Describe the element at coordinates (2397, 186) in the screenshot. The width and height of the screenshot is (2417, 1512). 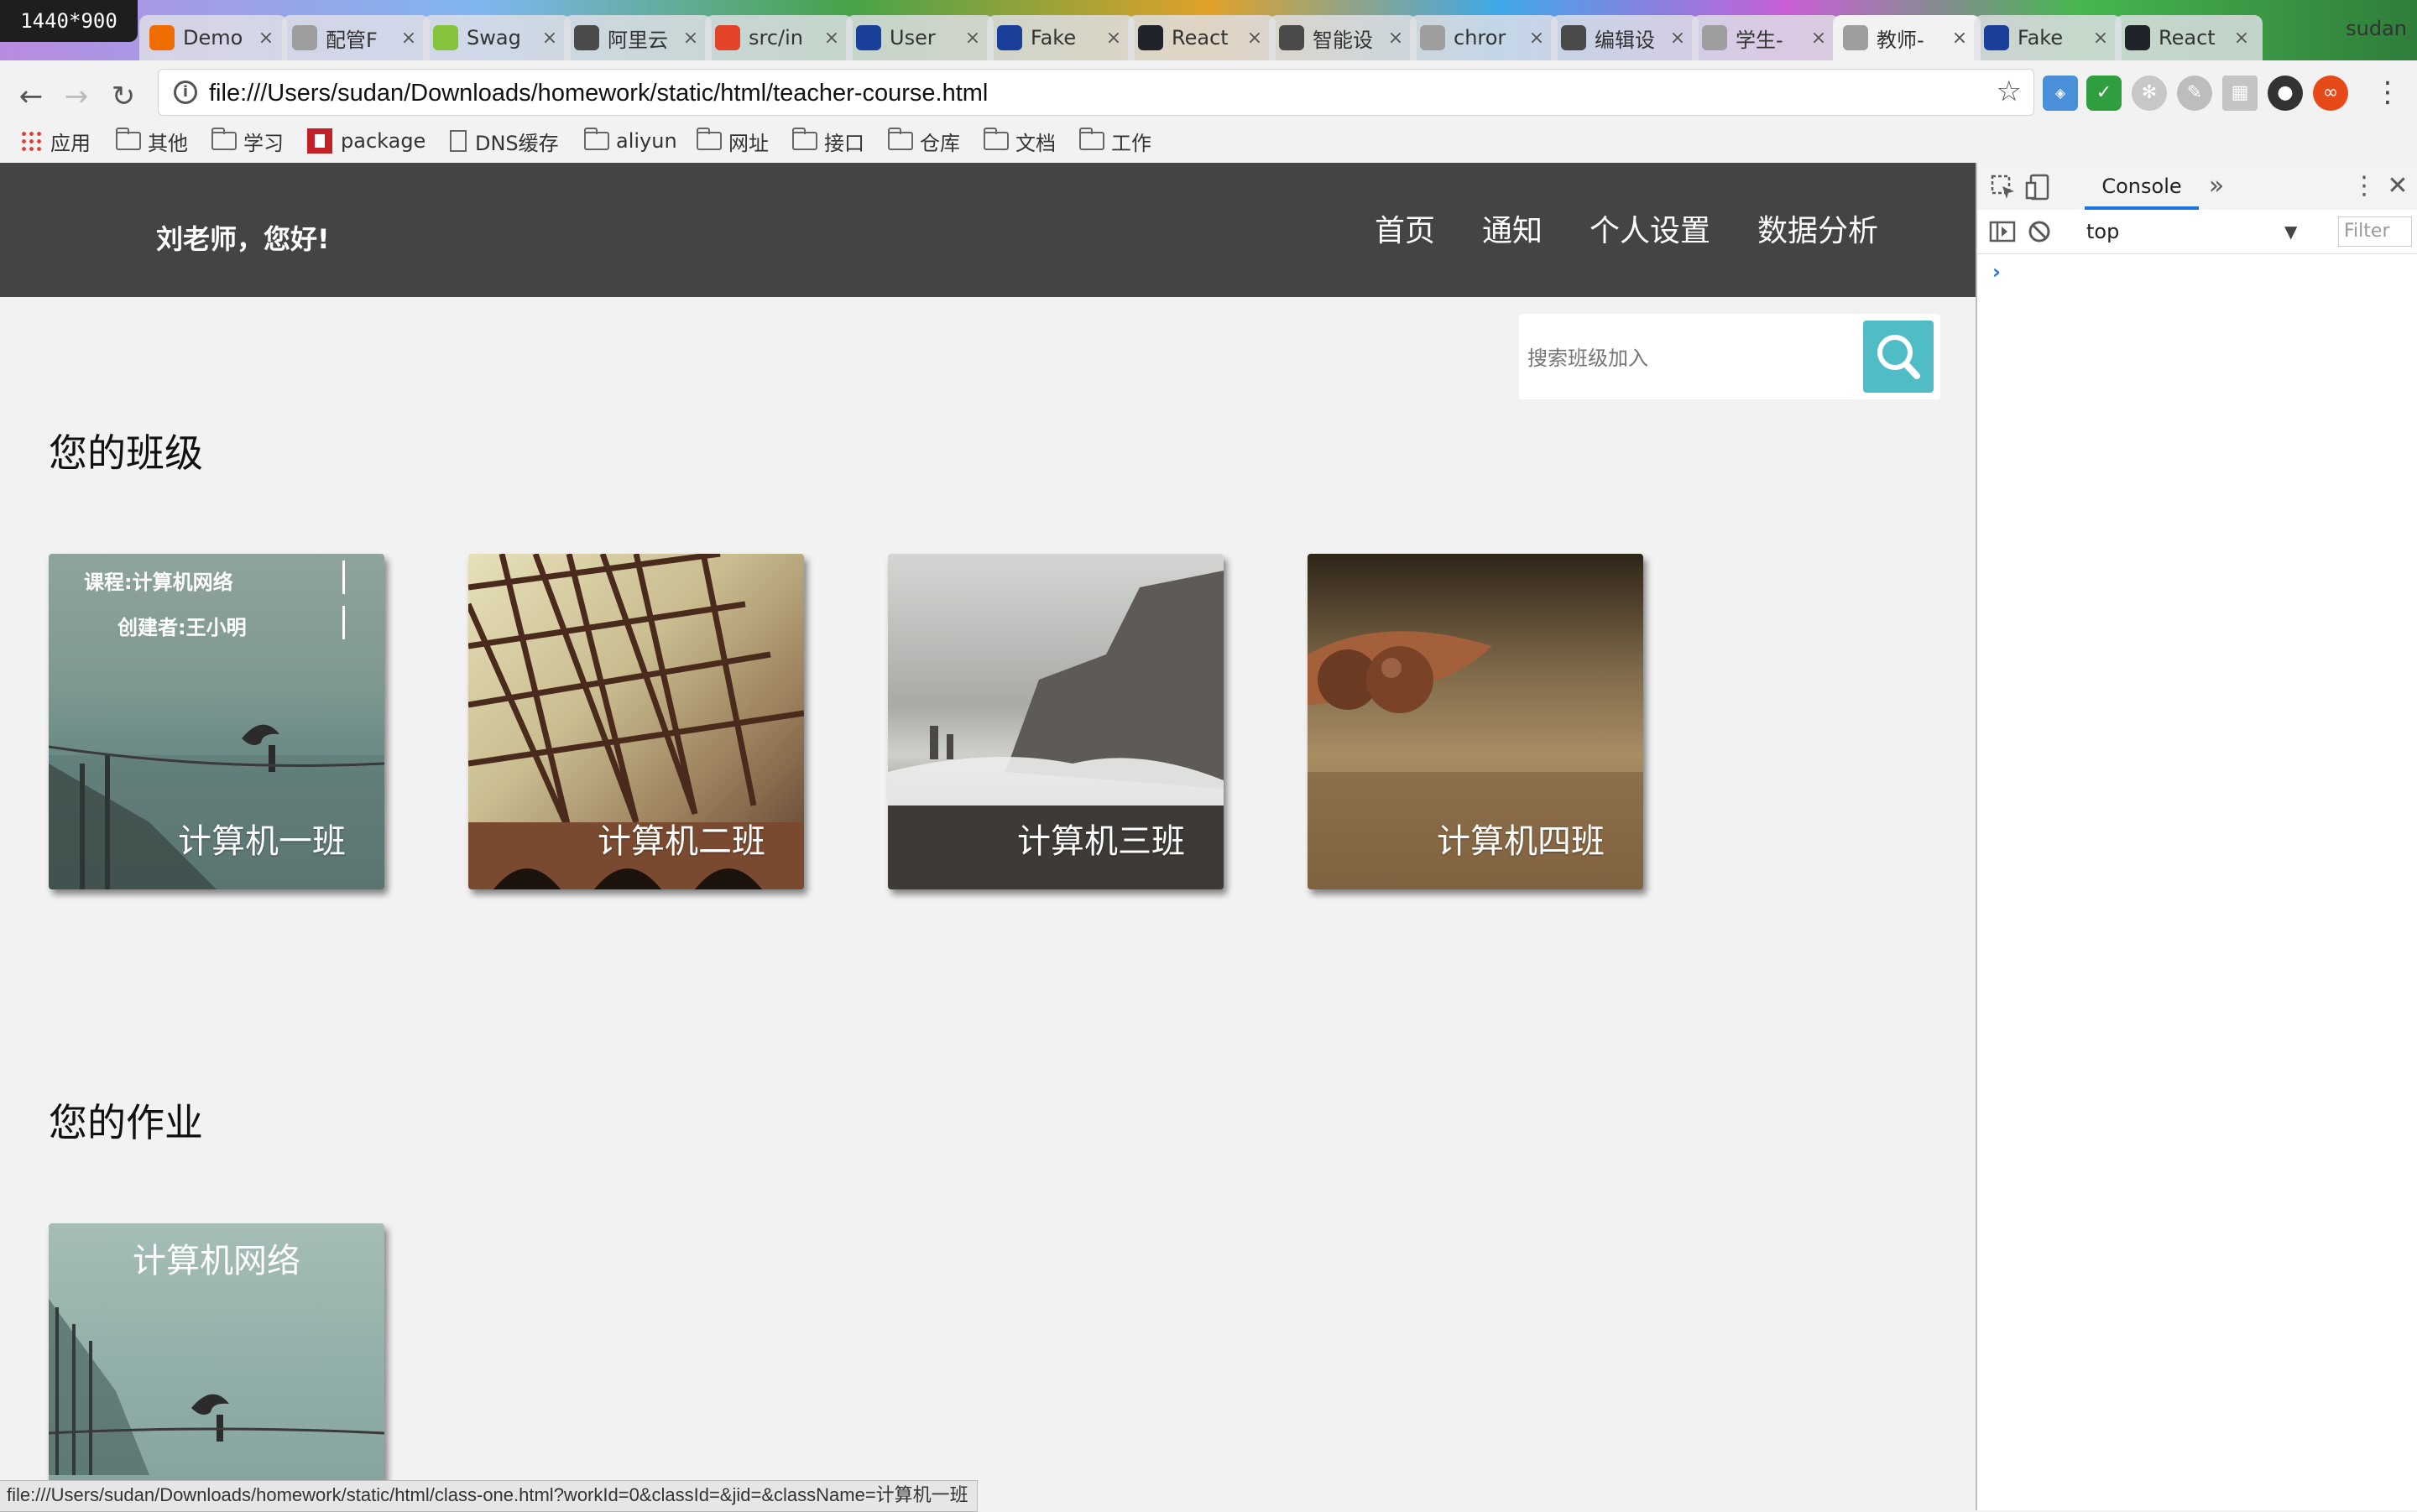
I see `close-devtools-icon: ✕` at that location.